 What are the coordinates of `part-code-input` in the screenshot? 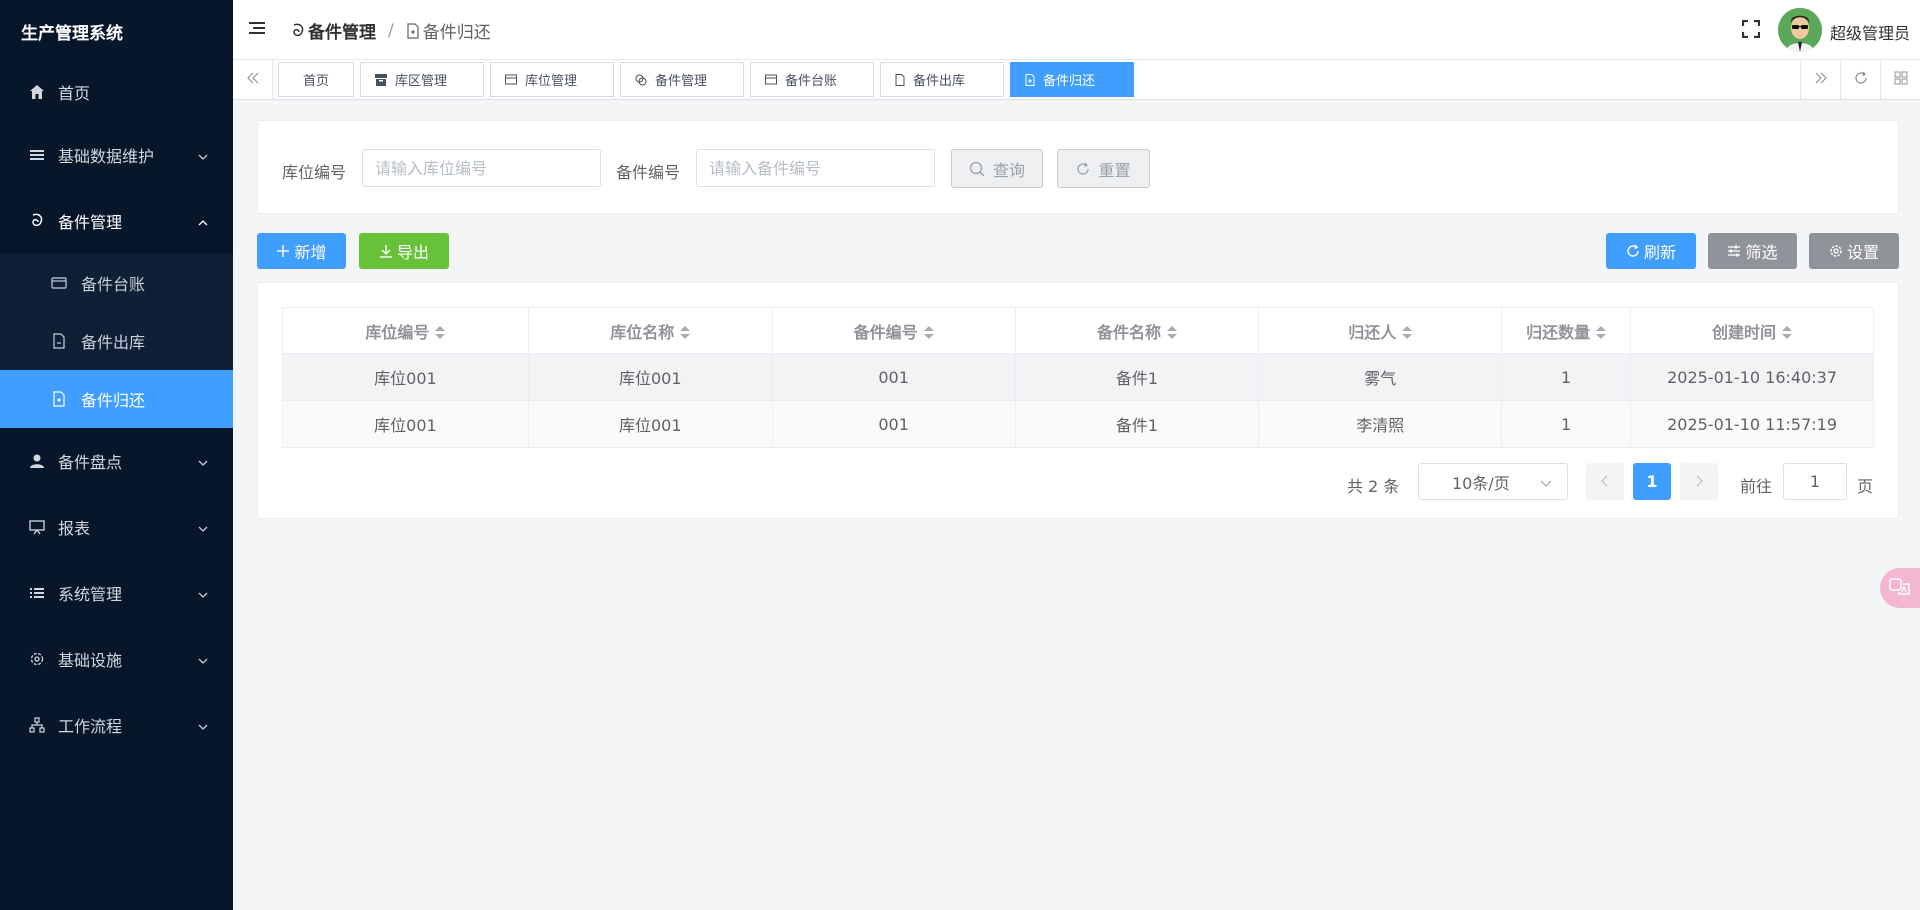 It's located at (815, 168).